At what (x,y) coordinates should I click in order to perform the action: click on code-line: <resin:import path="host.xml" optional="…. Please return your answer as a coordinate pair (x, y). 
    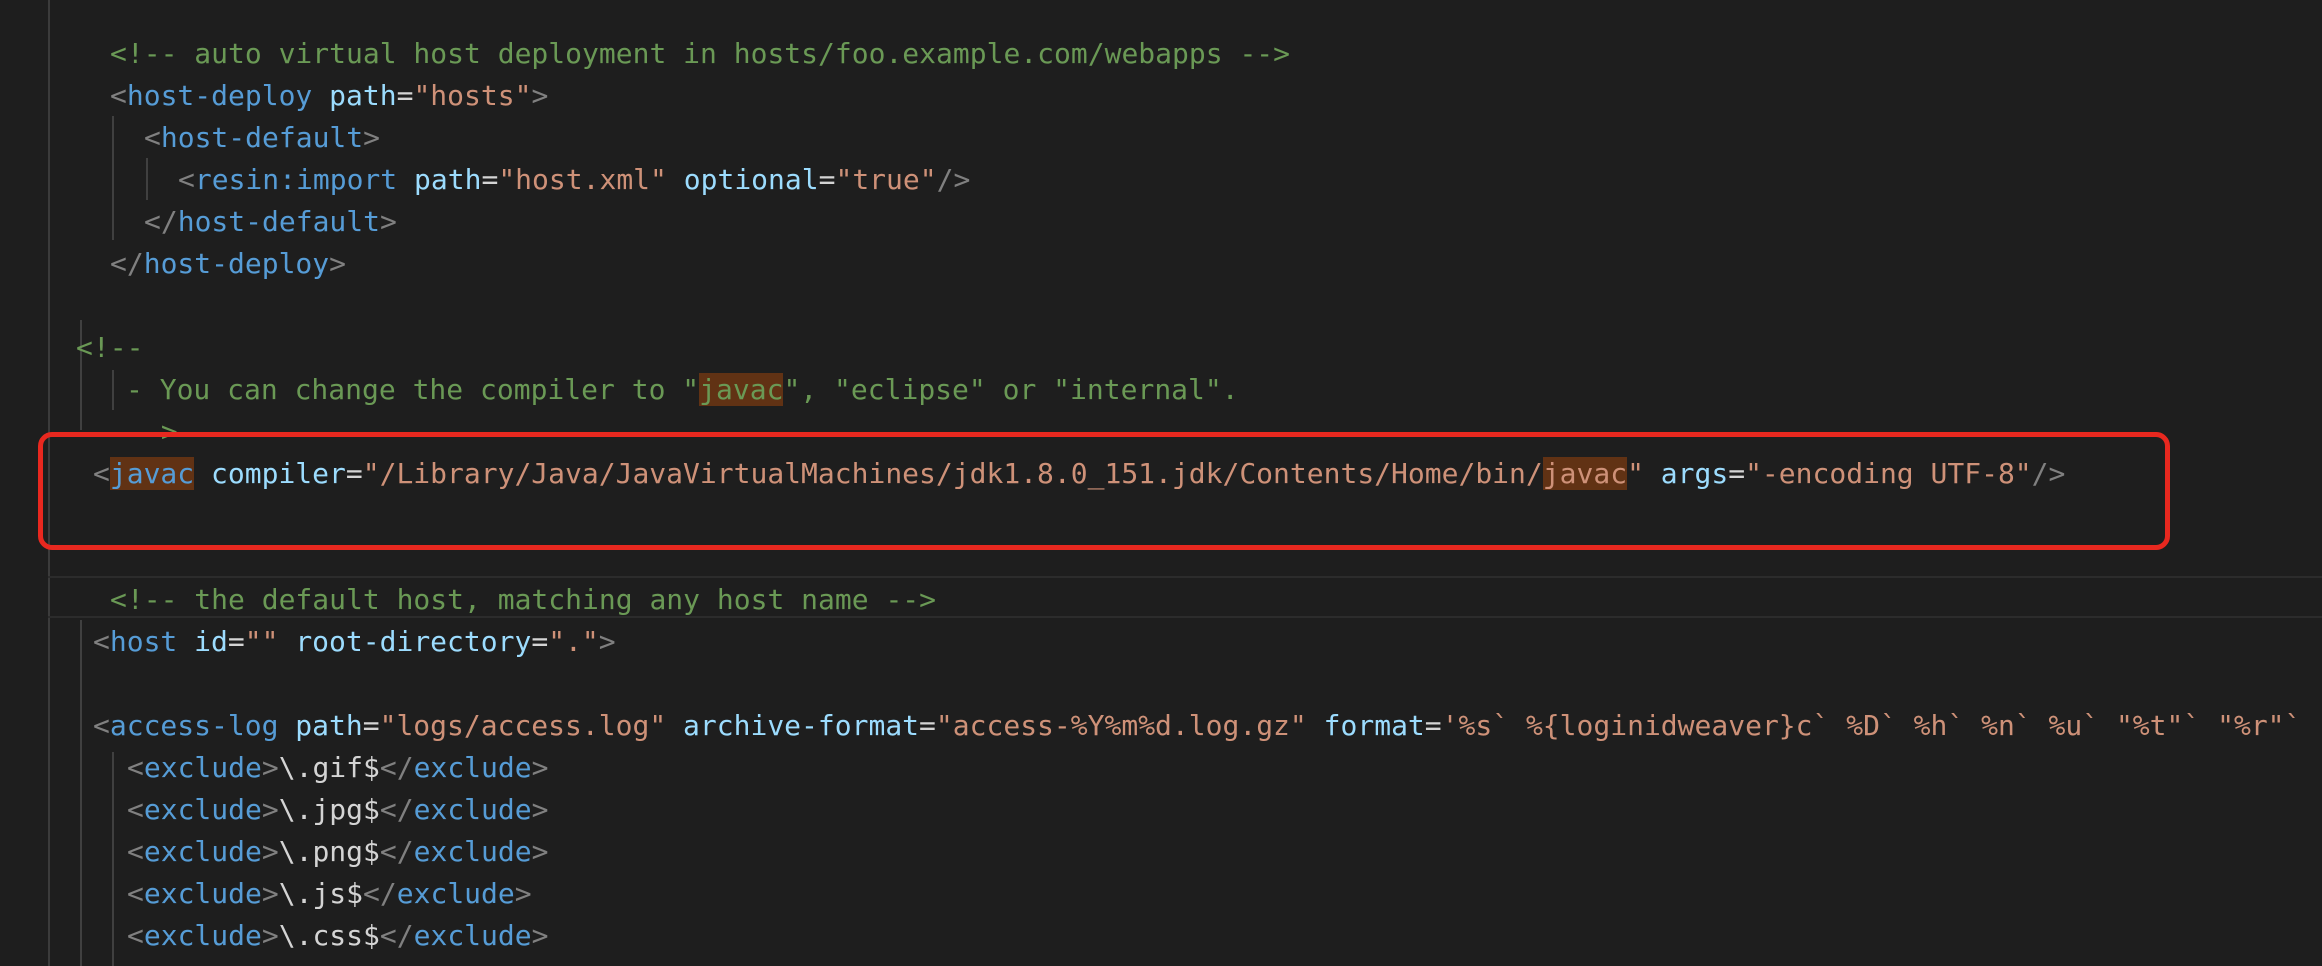
    Looking at the image, I should click on (574, 180).